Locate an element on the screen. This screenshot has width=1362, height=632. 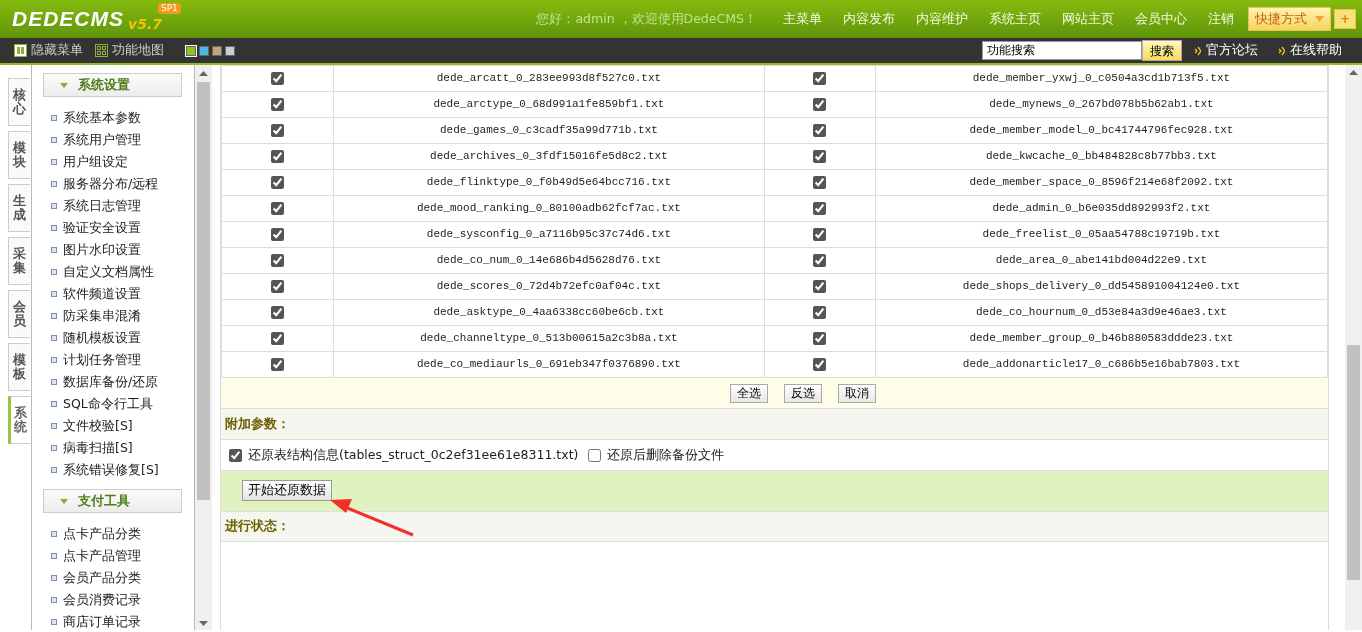
file-name-cell: dede_mood_ranking_0_80100adb62fcf7ac.txt is located at coordinates (549, 208).